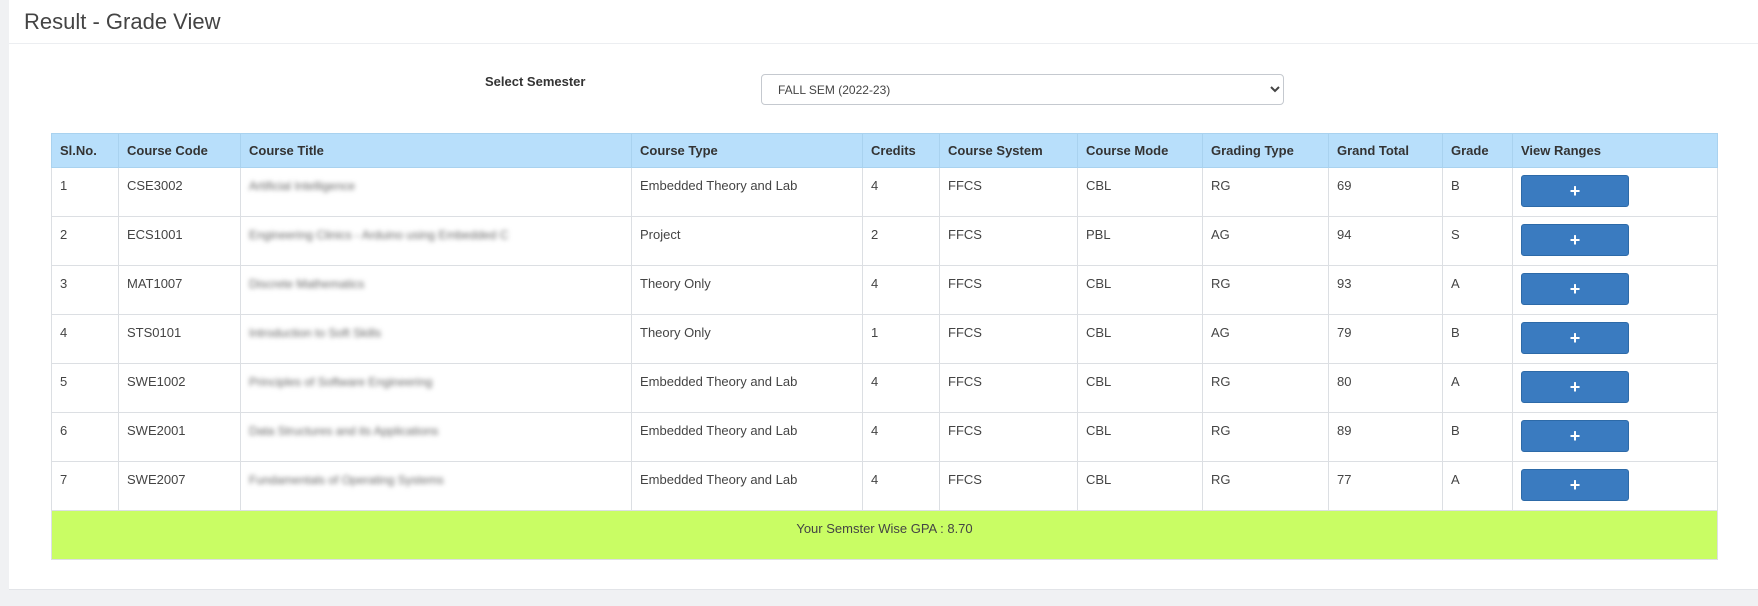  Describe the element at coordinates (179, 192) in the screenshot. I see `course-code-cell: CSE3002` at that location.